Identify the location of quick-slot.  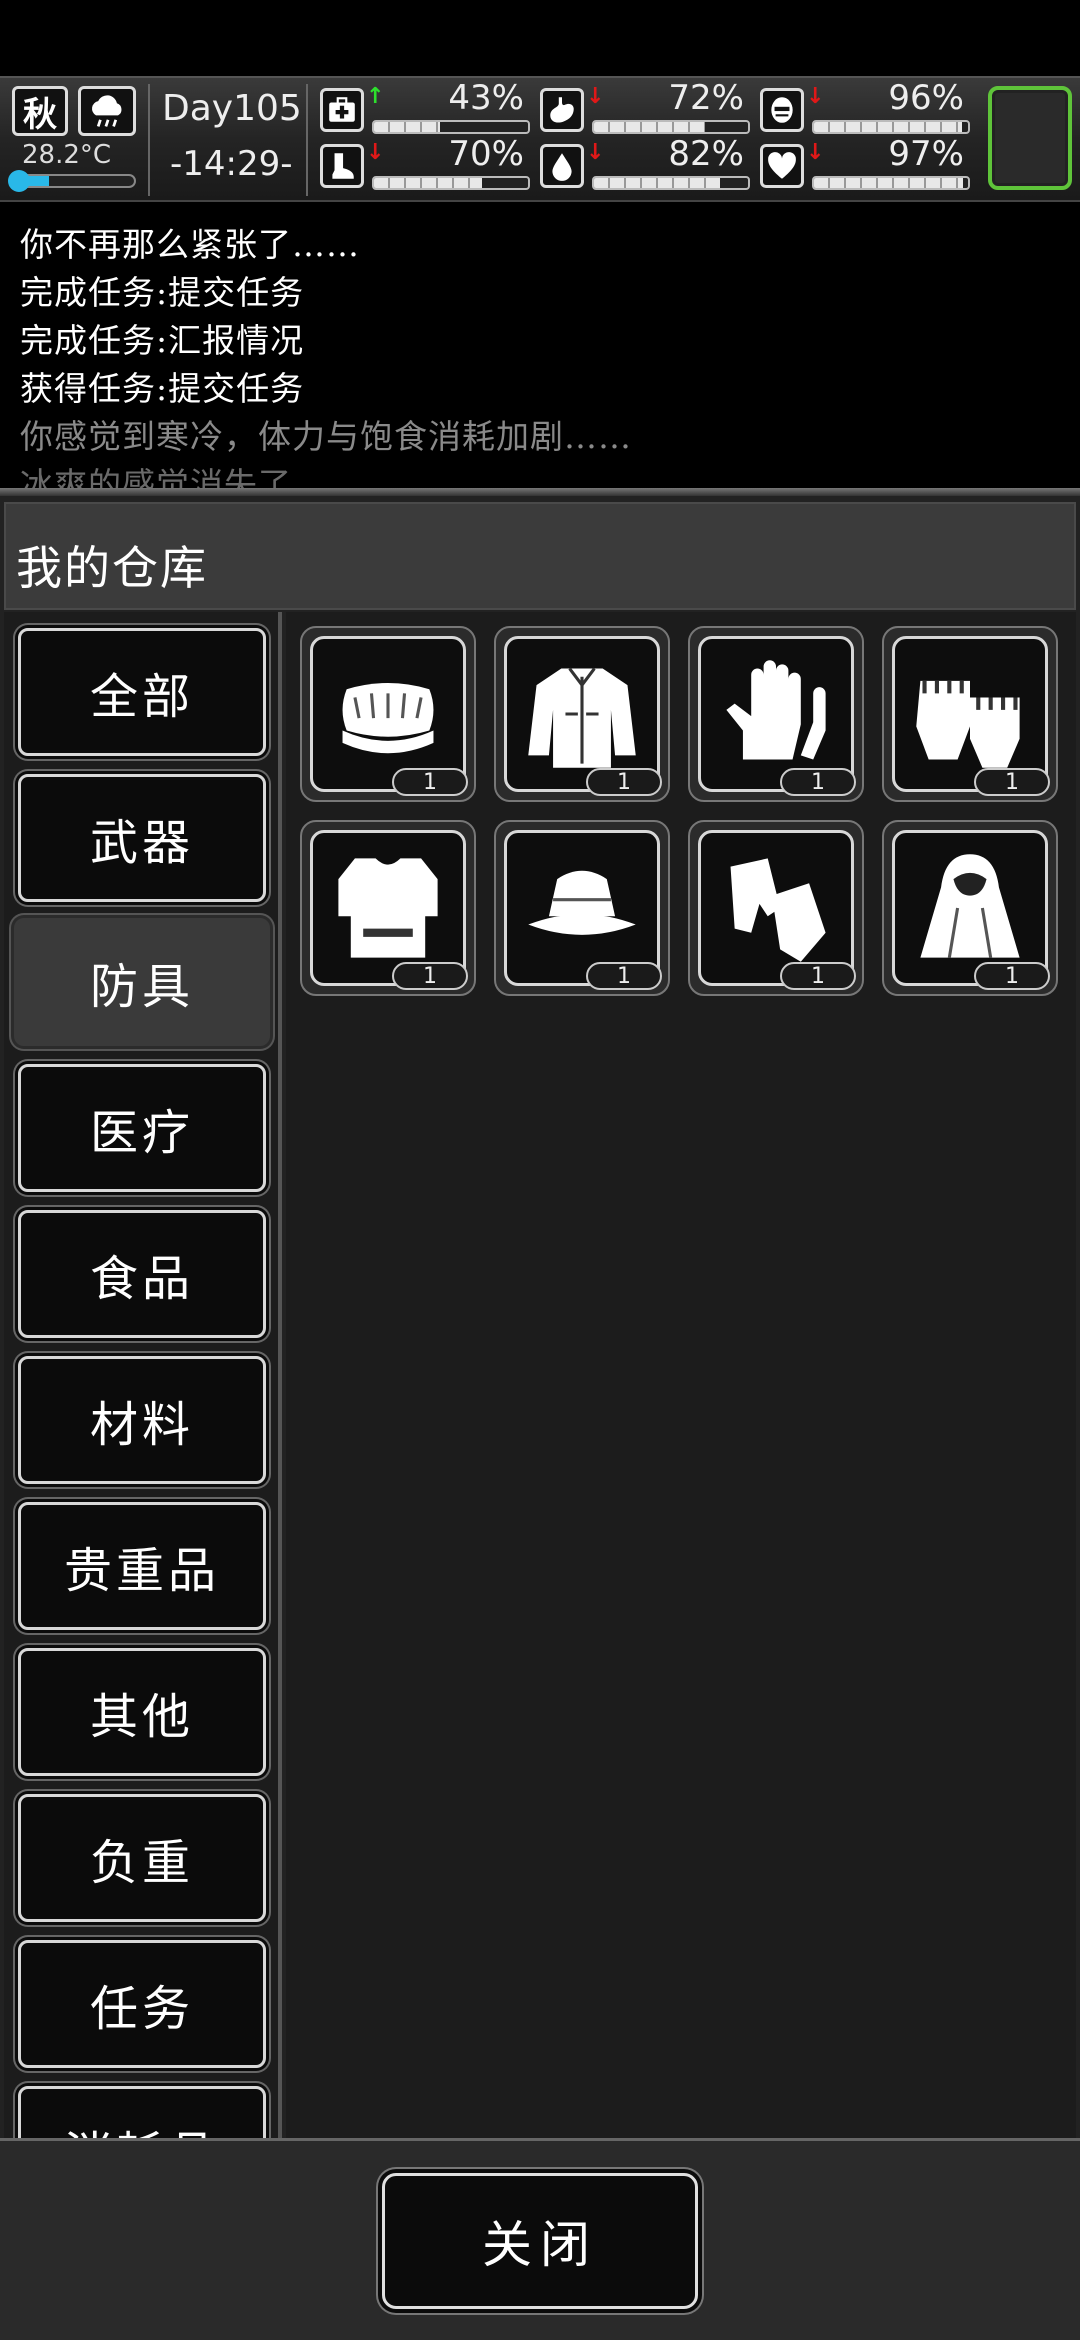
(1030, 138).